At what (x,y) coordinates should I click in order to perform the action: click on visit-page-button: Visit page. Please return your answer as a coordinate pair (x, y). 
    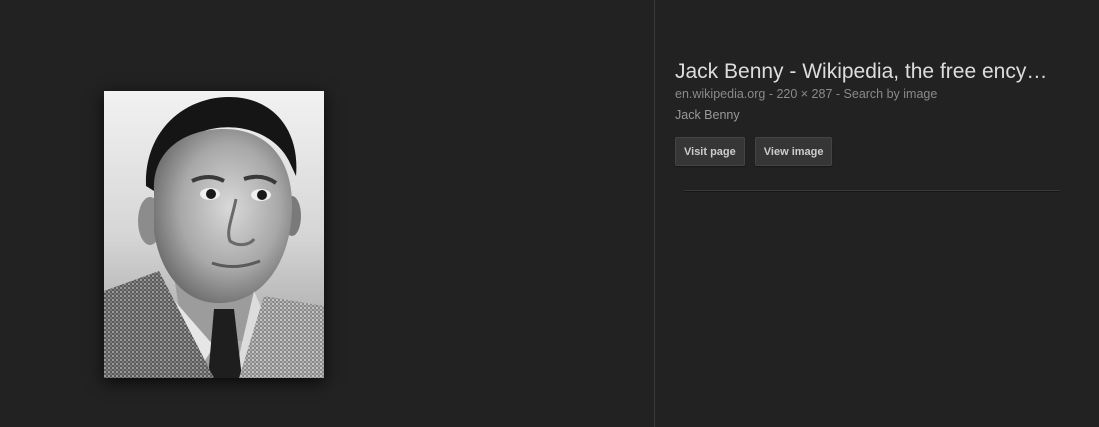
    Looking at the image, I should click on (710, 151).